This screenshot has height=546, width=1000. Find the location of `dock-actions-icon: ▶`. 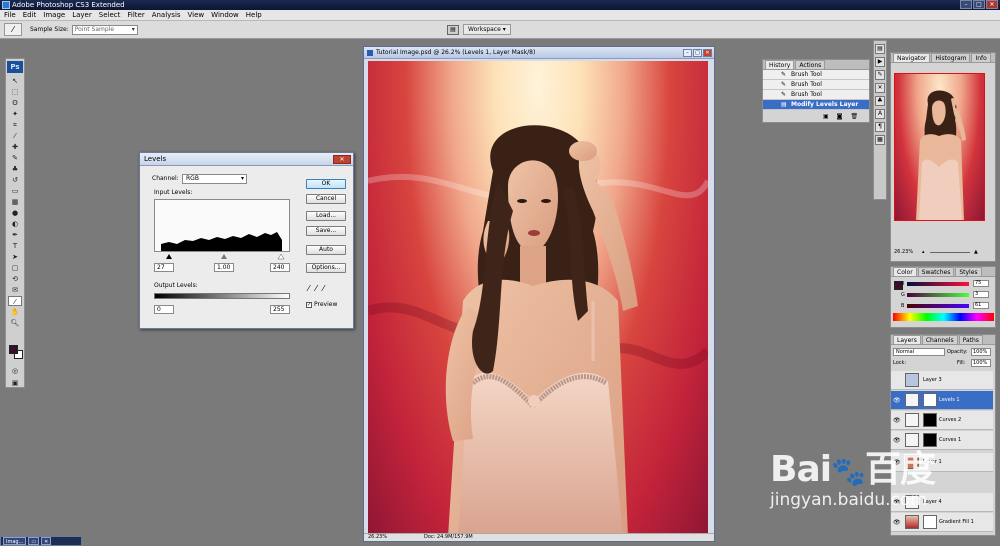

dock-actions-icon: ▶ is located at coordinates (880, 62).